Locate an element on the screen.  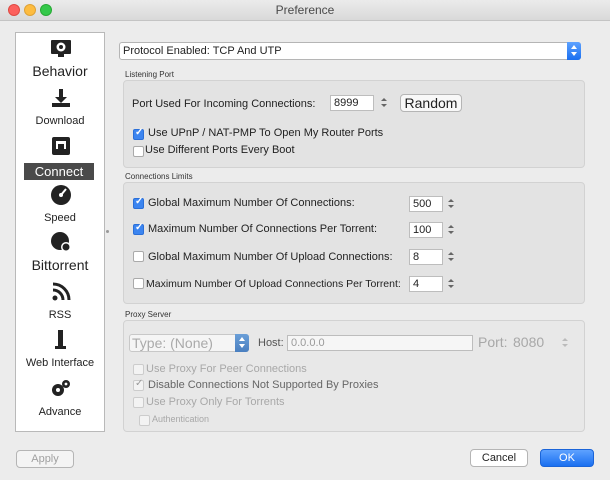
proxy-port-label: Port: is located at coordinates (493, 342).